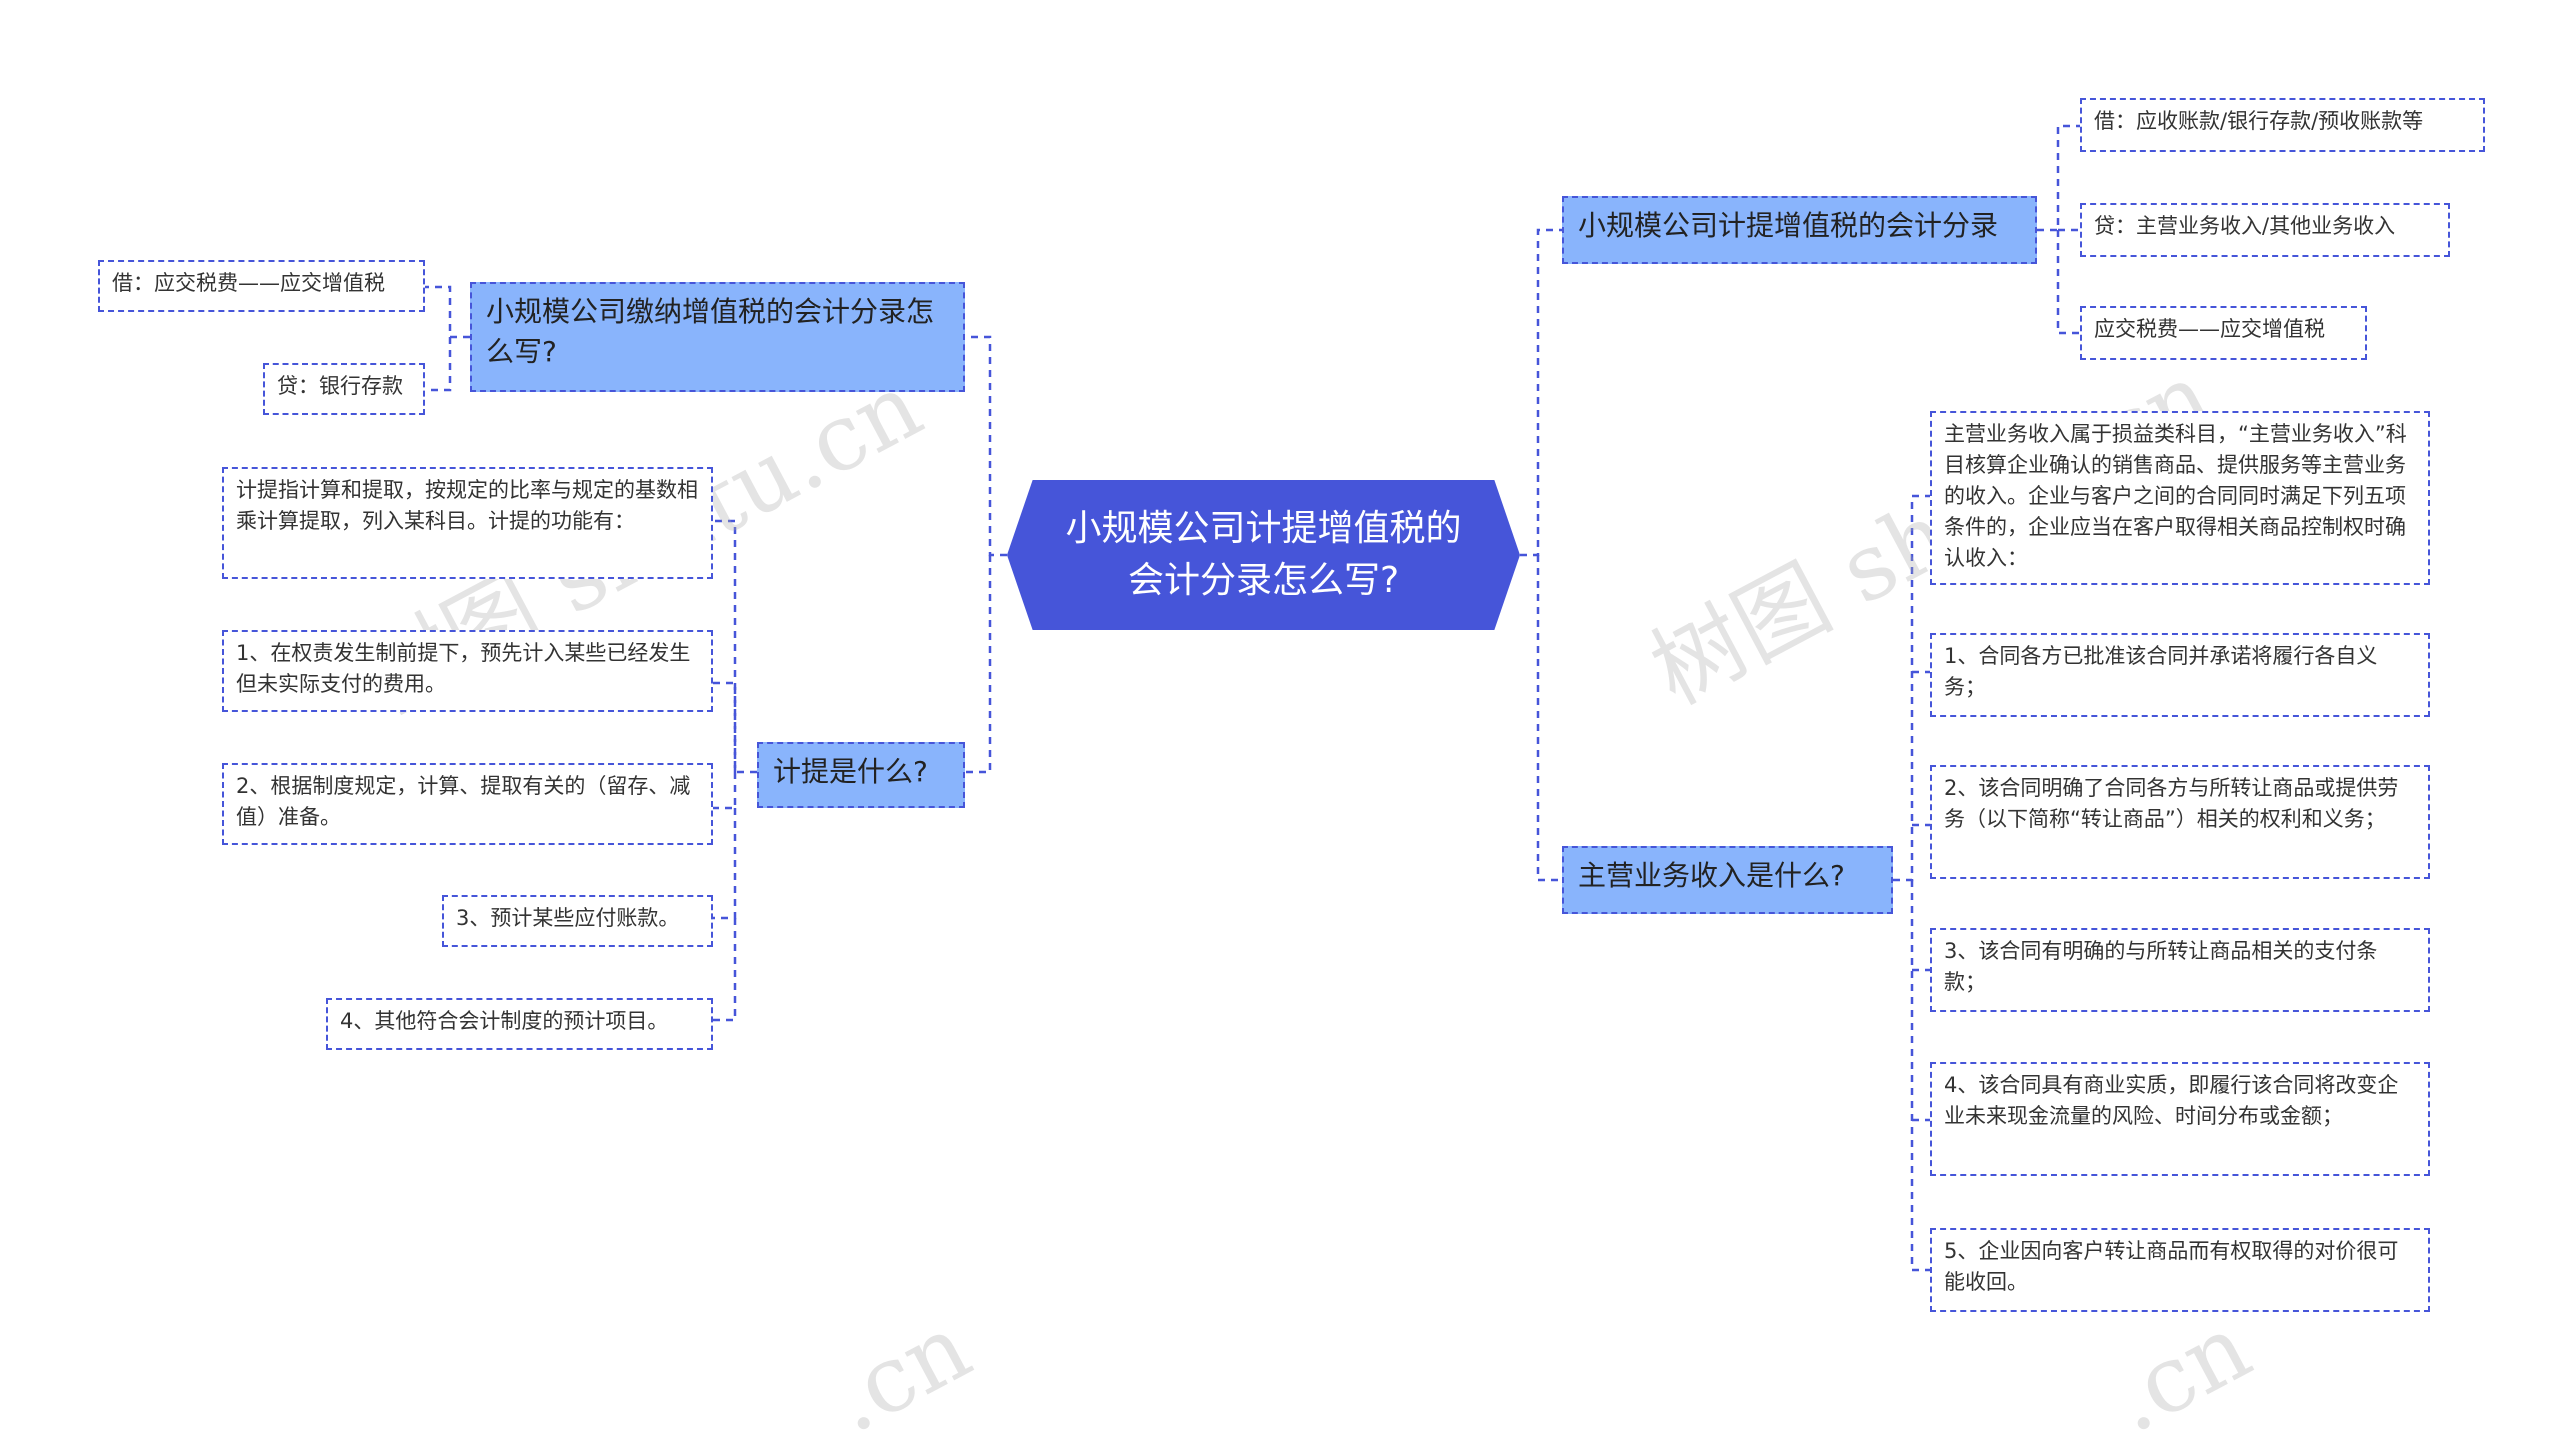 The width and height of the screenshot is (2560, 1454). What do you see at coordinates (463, 801) in the screenshot?
I see `leaf-text: 2、根据制度规定，计算、提取有关的（留存、减值）准备。` at bounding box center [463, 801].